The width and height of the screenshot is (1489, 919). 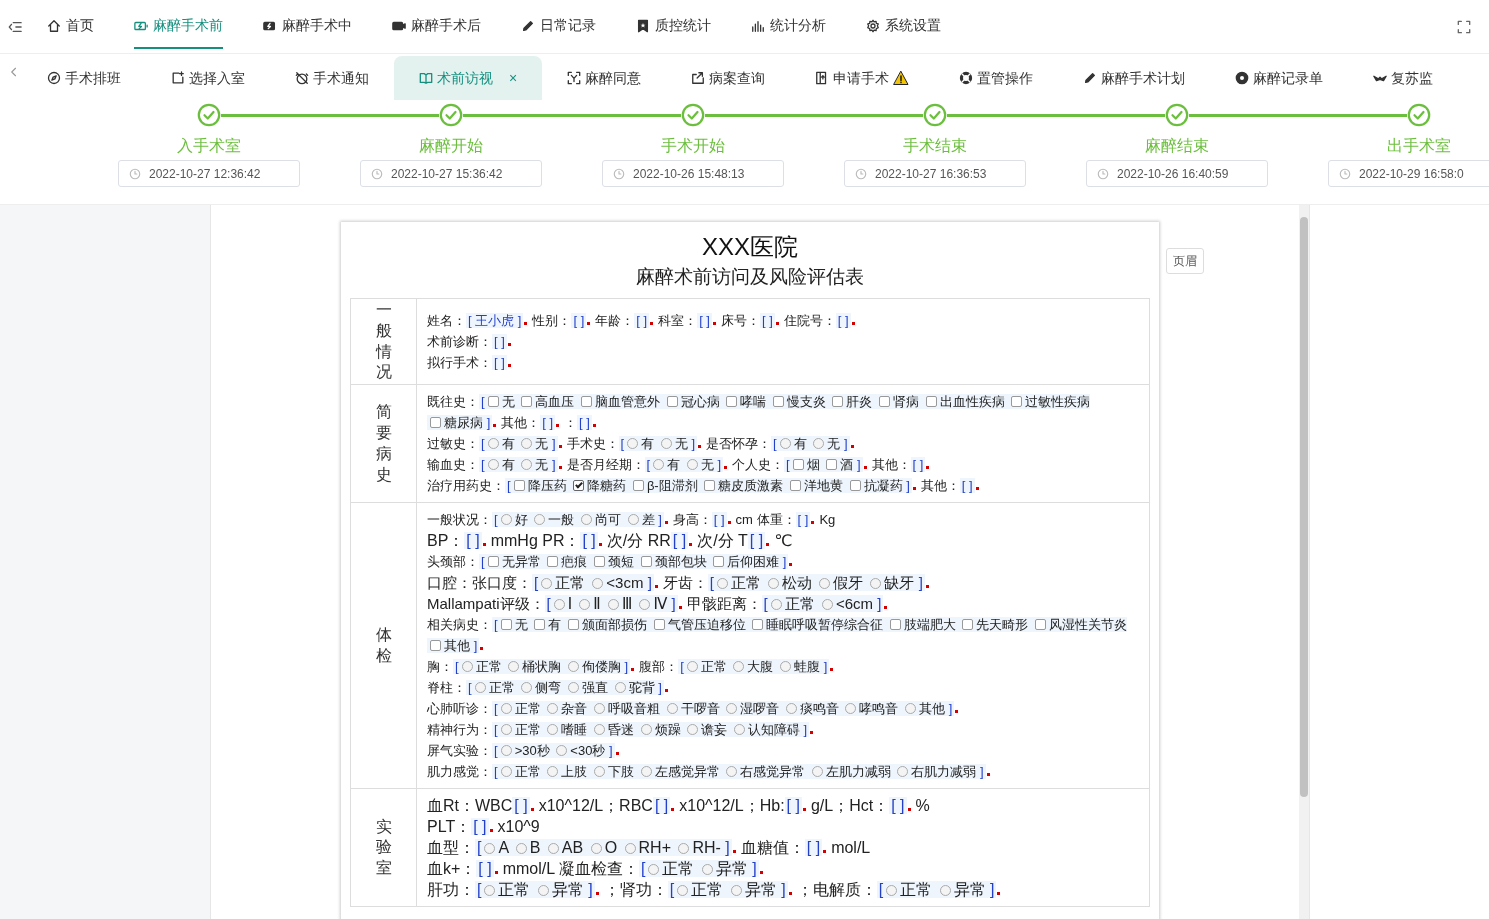 I want to click on time-field: 2022-10-27 15:36:42, so click(x=451, y=173).